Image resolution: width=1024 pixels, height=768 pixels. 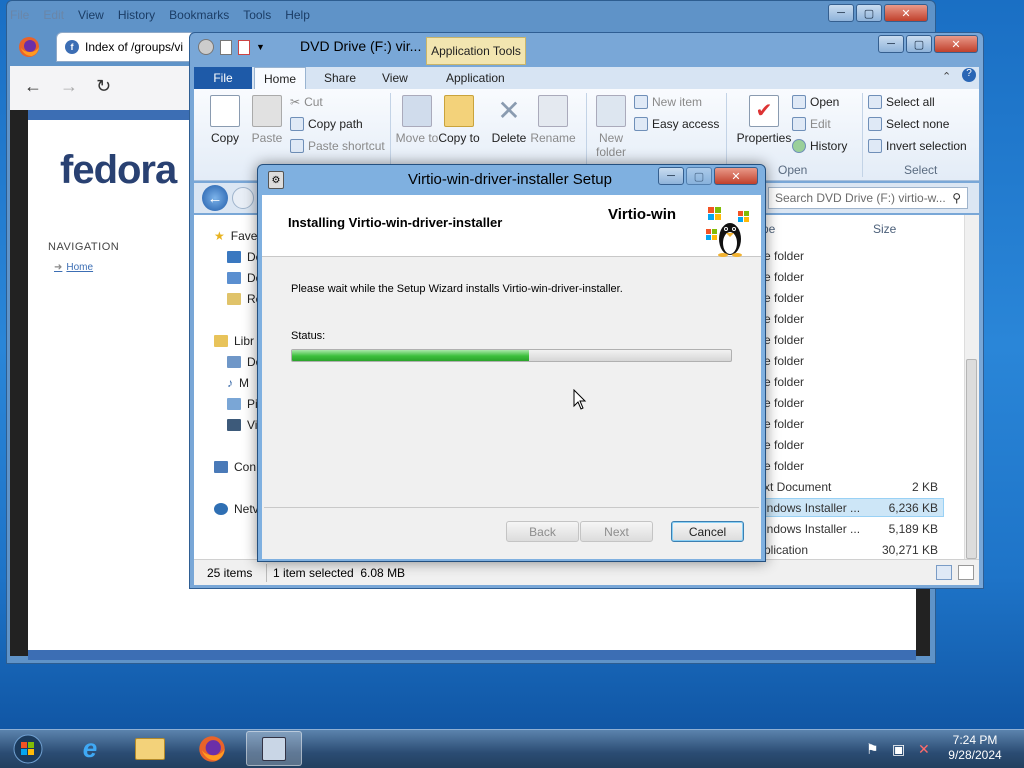 I want to click on scrollbar-thumb, so click(x=971, y=459).